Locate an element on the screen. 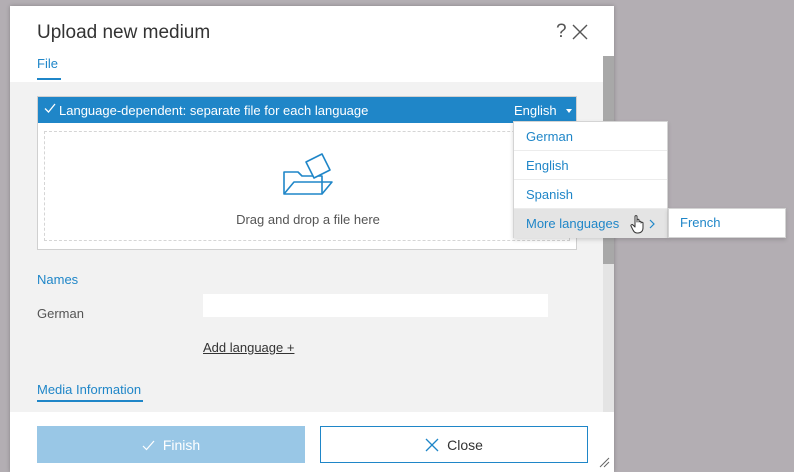 This screenshot has height=472, width=794. dialog-title: Upload new medium is located at coordinates (124, 32).